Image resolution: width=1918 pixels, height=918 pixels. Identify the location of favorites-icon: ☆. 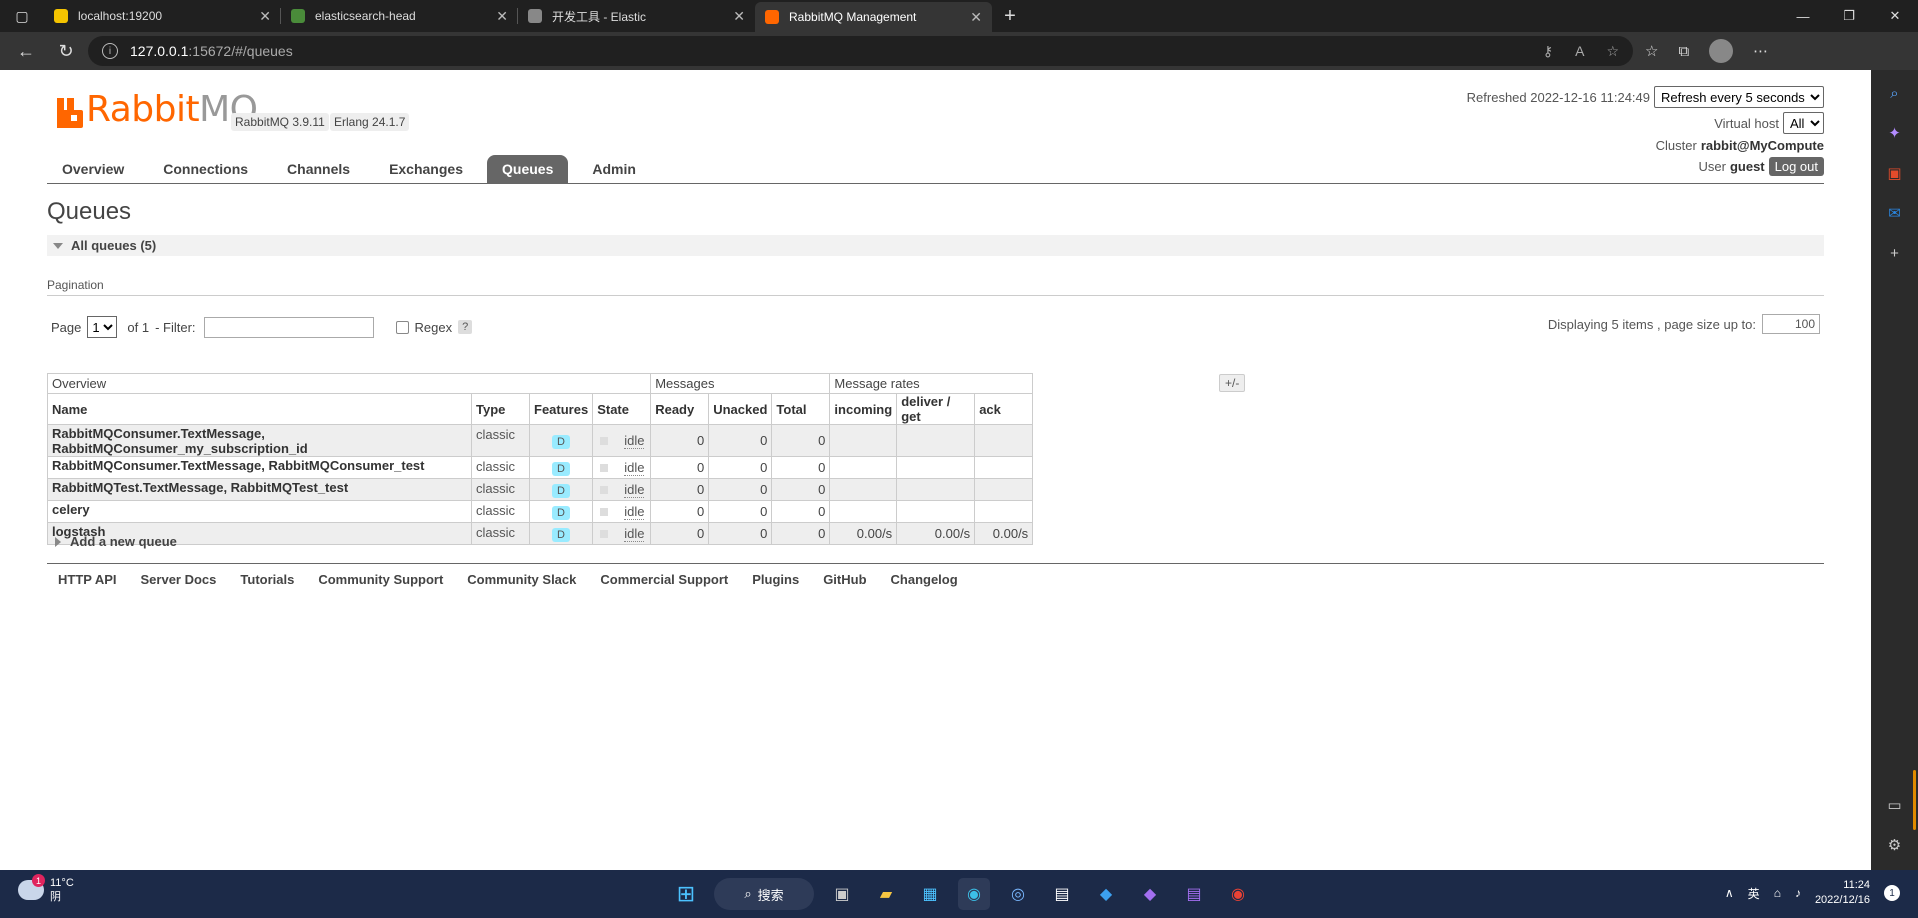
(1651, 51).